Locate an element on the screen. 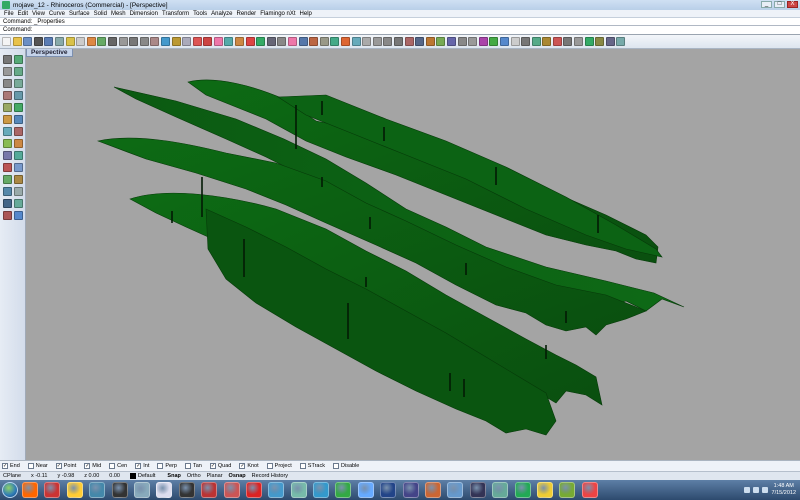 This screenshot has width=800, height=500. close-button: X is located at coordinates (792, 4).